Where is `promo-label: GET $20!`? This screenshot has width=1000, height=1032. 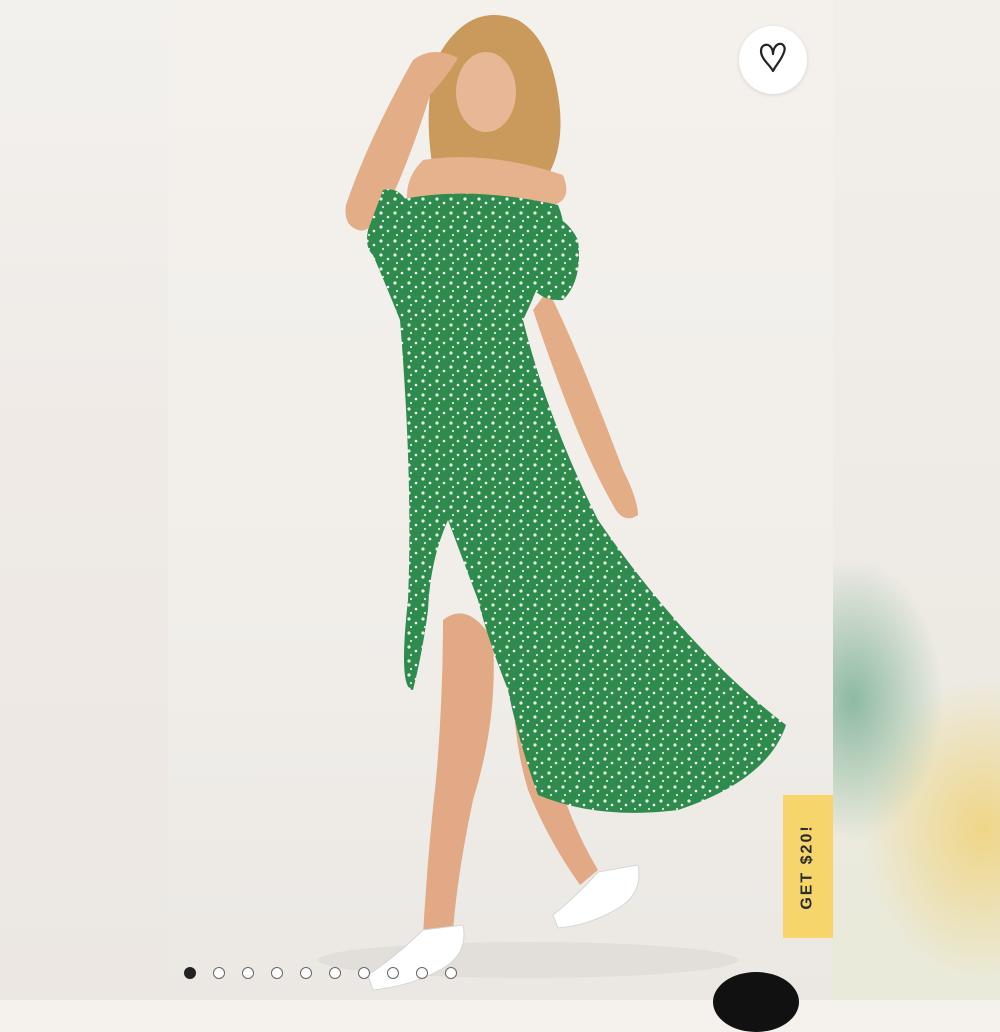 promo-label: GET $20! is located at coordinates (808, 866).